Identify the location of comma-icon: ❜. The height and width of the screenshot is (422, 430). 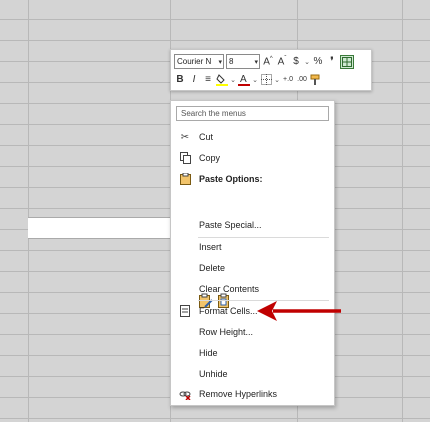
(332, 61).